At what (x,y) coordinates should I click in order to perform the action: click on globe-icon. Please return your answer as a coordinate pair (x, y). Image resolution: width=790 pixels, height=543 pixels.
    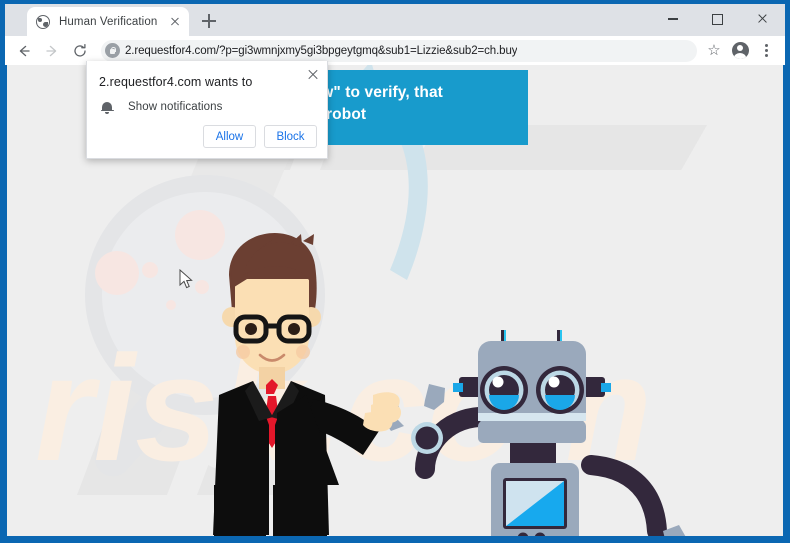
    Looking at the image, I should click on (43, 21).